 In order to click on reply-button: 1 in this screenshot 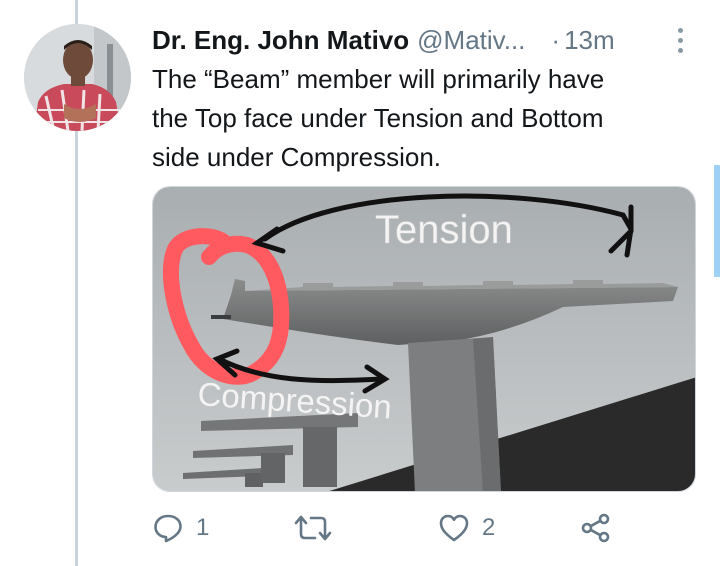, I will do `click(180, 528)`.